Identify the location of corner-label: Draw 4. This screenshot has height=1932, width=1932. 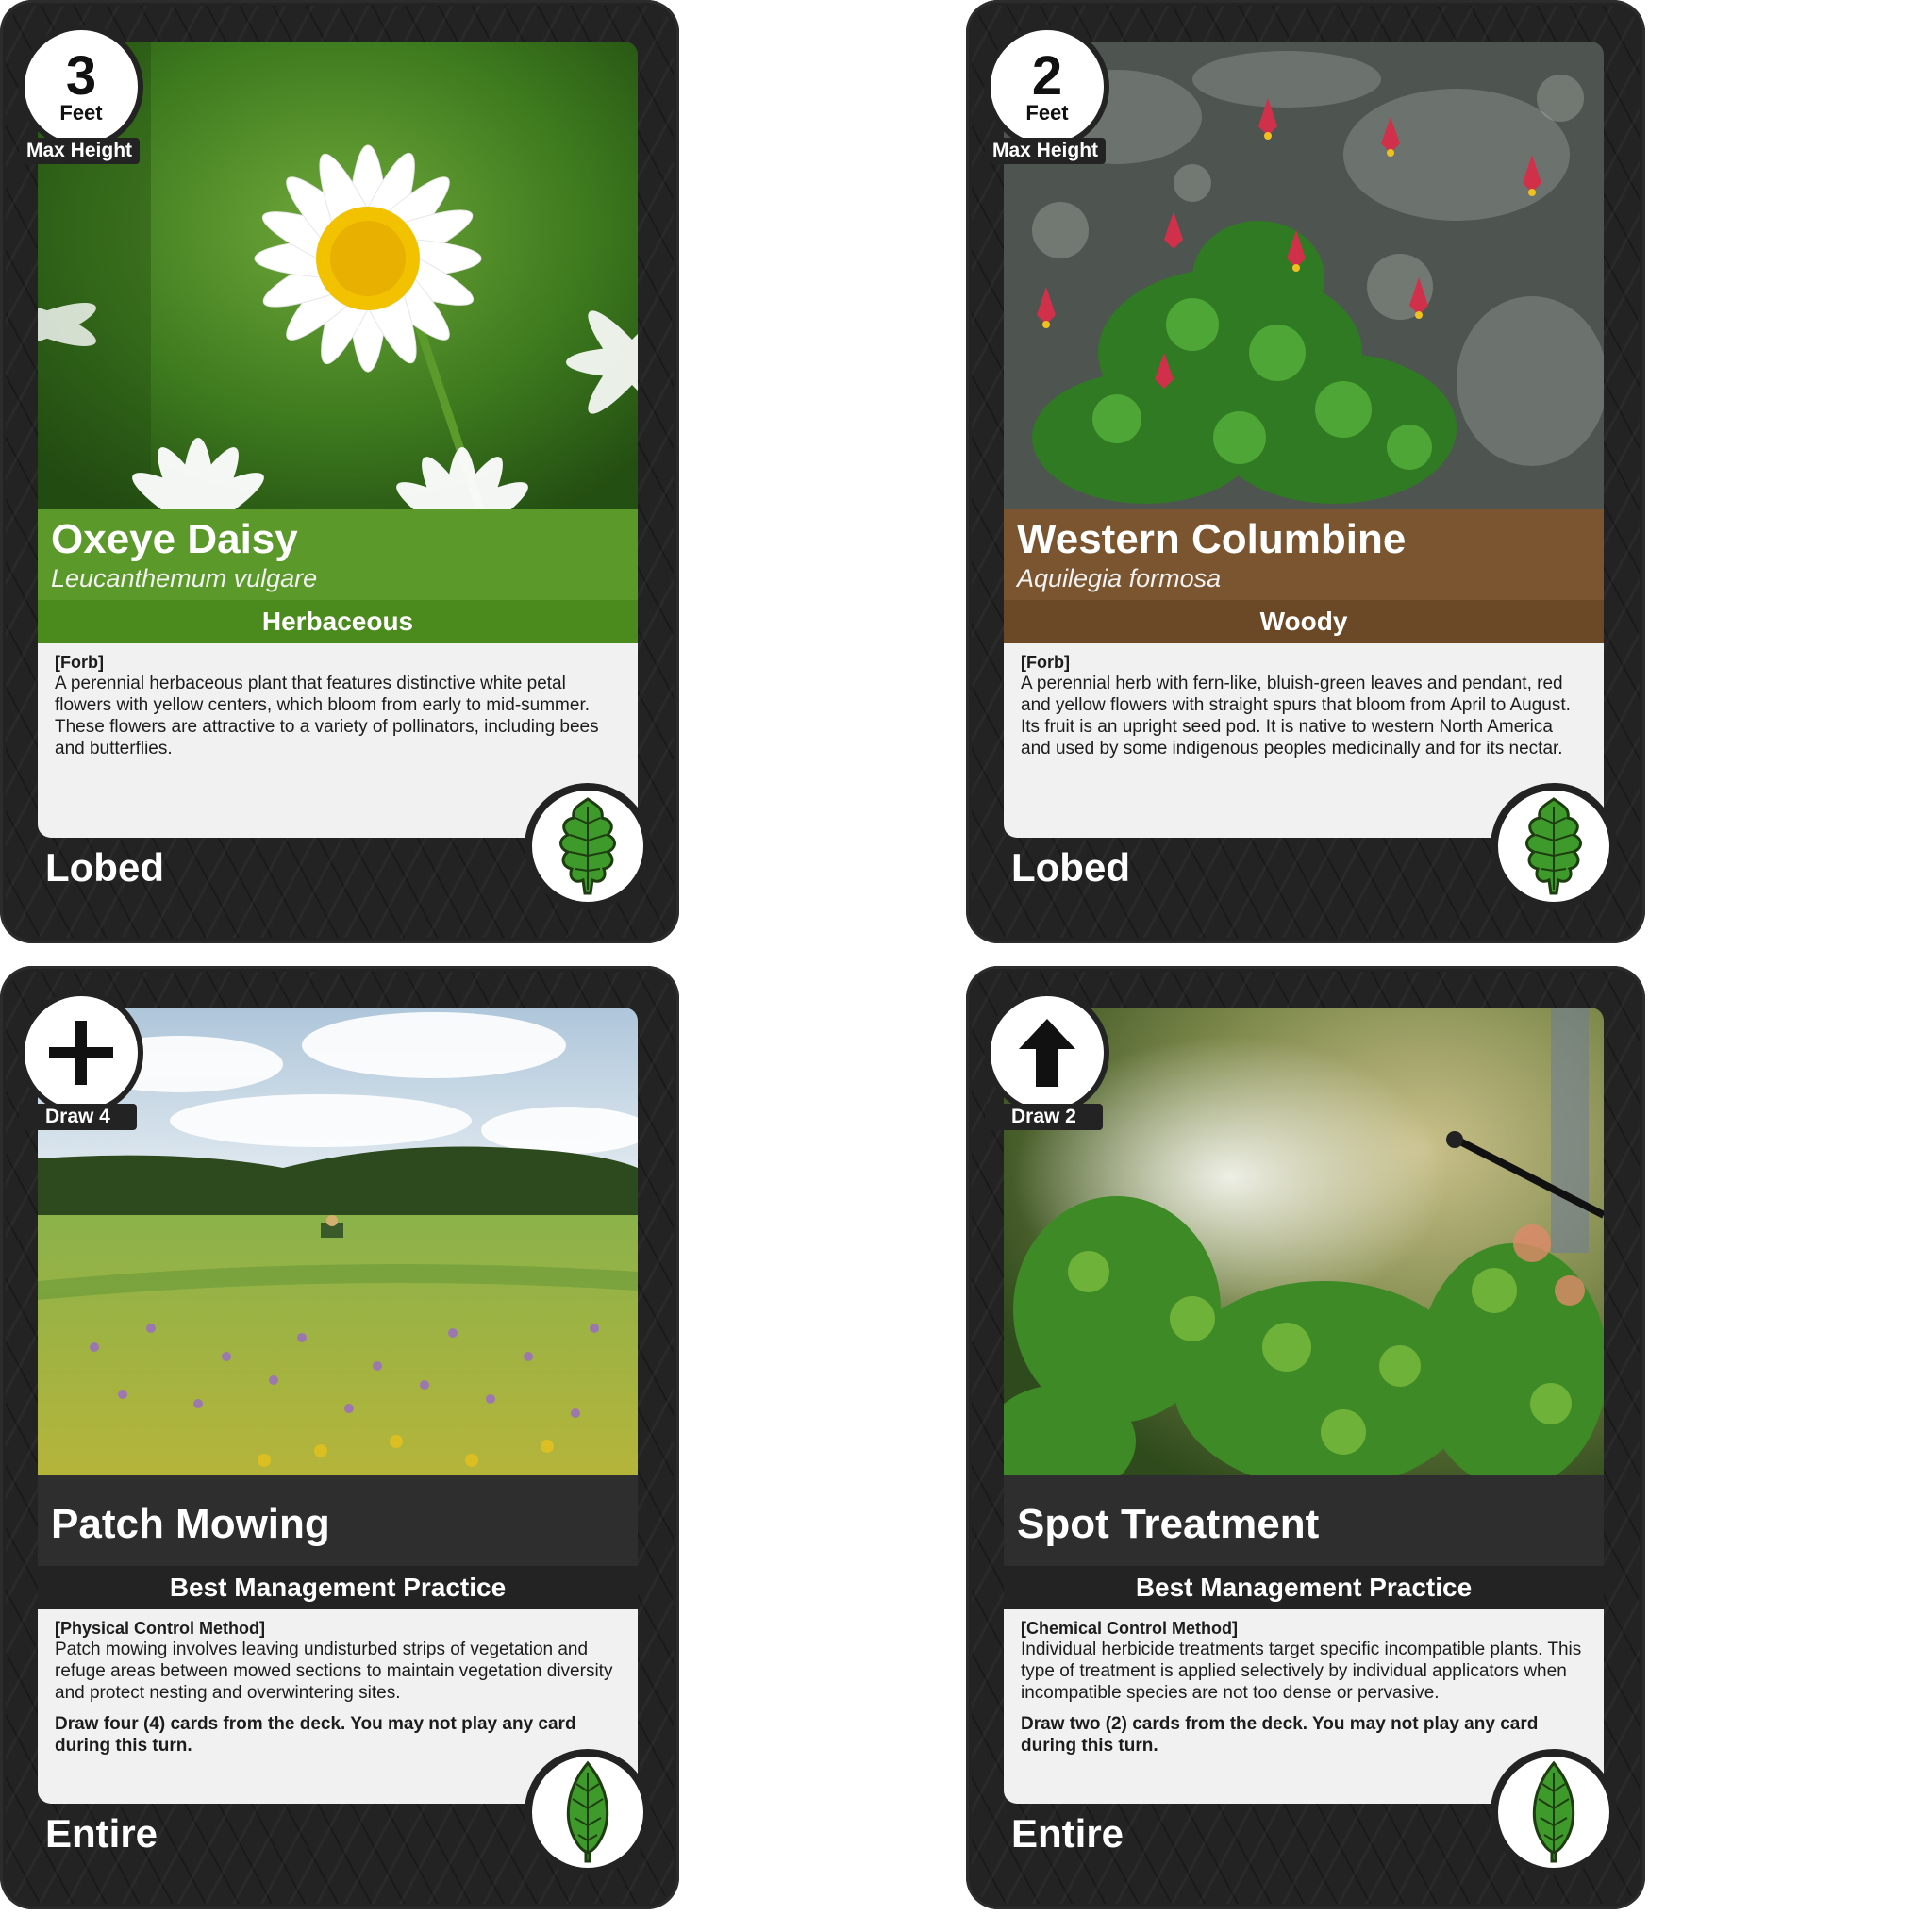
(78, 1117).